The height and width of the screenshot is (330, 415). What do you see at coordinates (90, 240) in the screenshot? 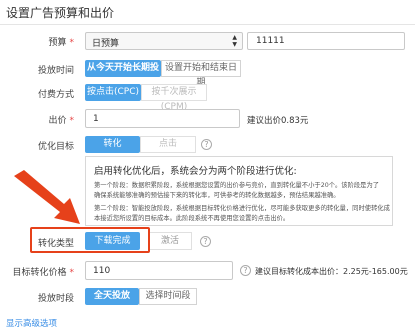
I see `conv-type-highlight-frame` at bounding box center [90, 240].